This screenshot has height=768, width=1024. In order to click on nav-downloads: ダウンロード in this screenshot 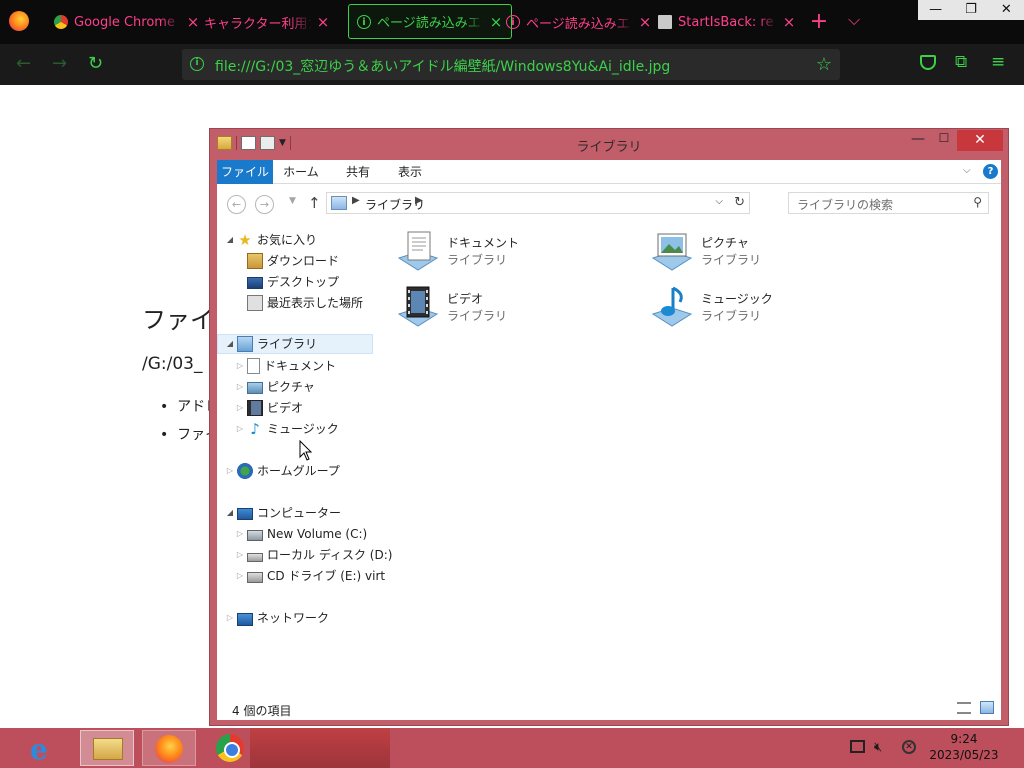, I will do `click(287, 261)`.